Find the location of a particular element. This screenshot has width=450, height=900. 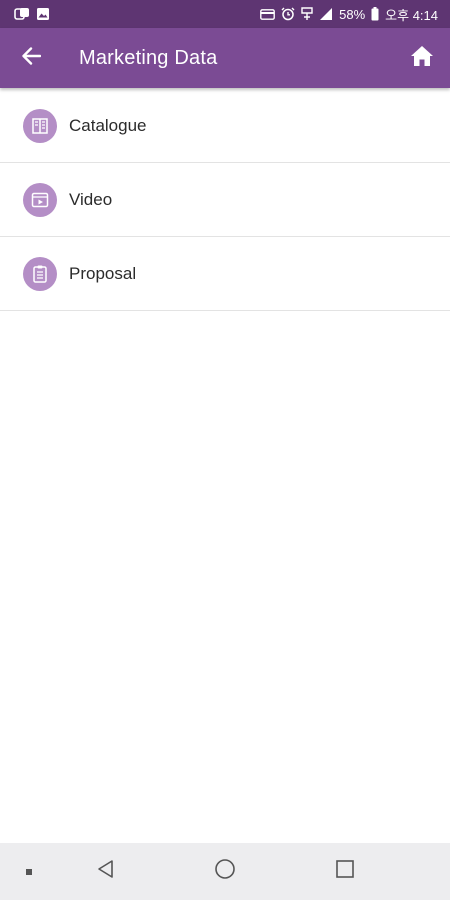

status-left is located at coordinates (32, 14).